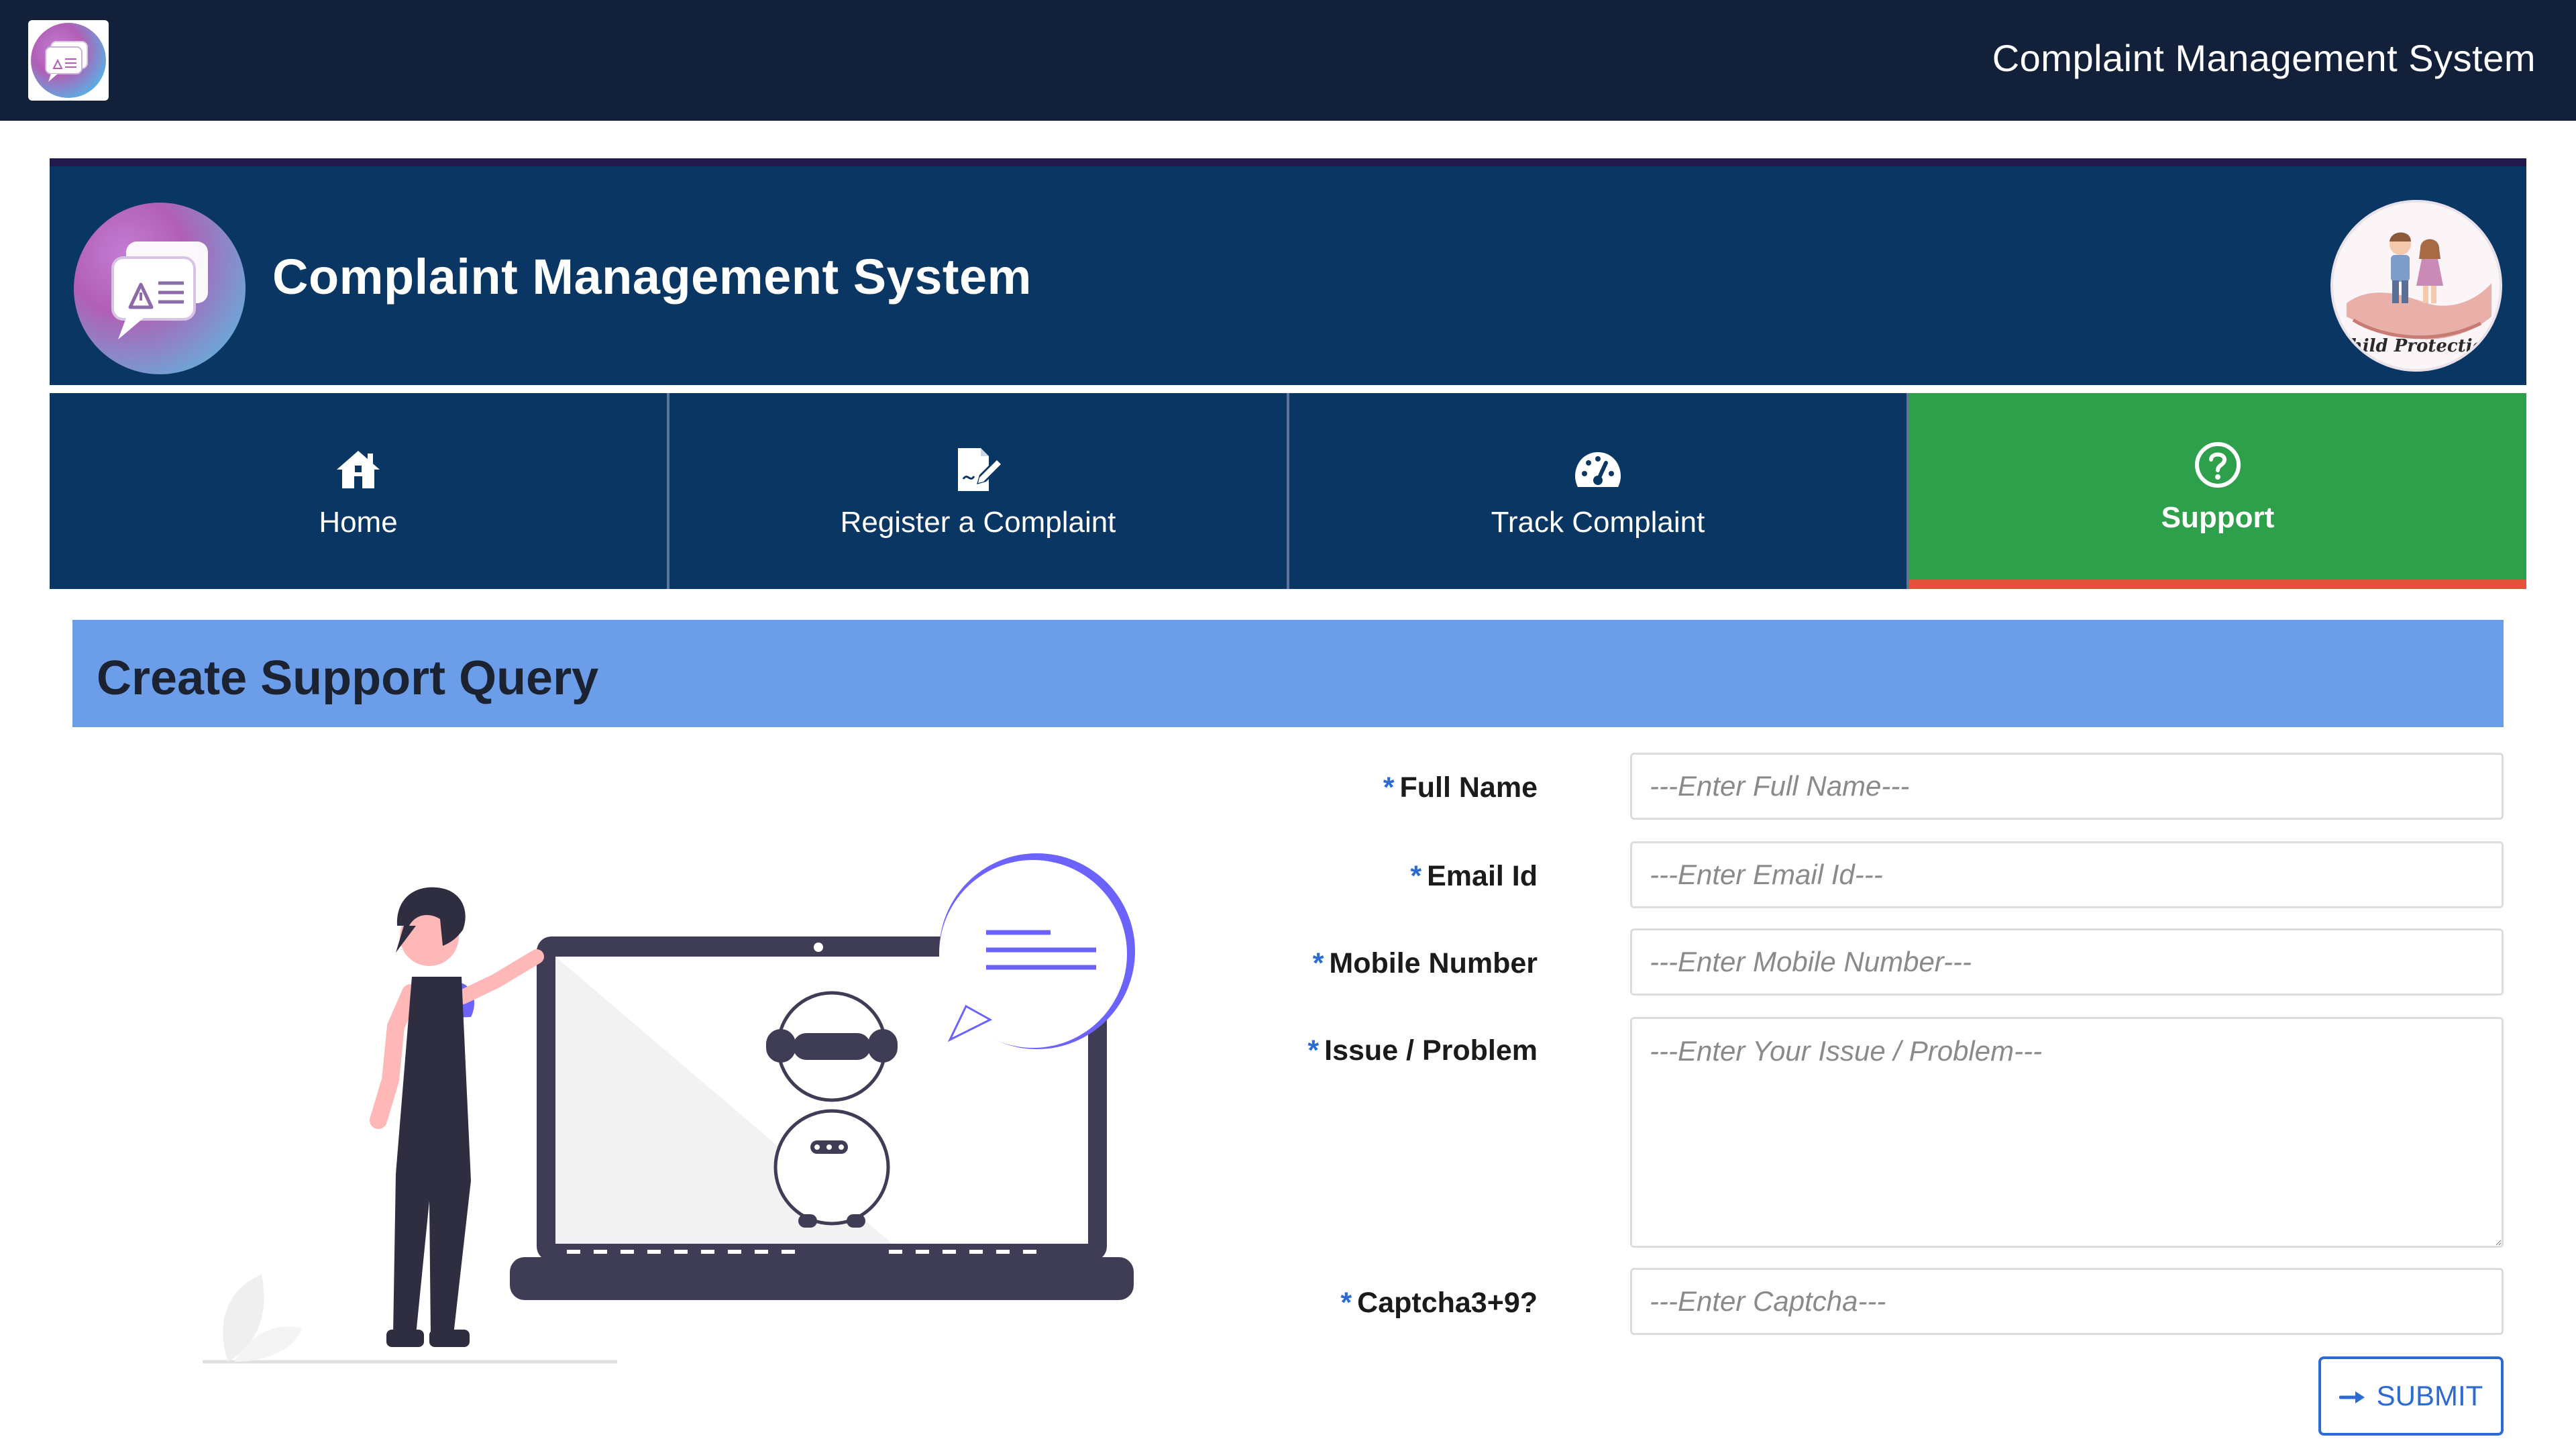 The height and width of the screenshot is (1449, 2576). Describe the element at coordinates (358, 522) in the screenshot. I see `nav-label-home: Home` at that location.